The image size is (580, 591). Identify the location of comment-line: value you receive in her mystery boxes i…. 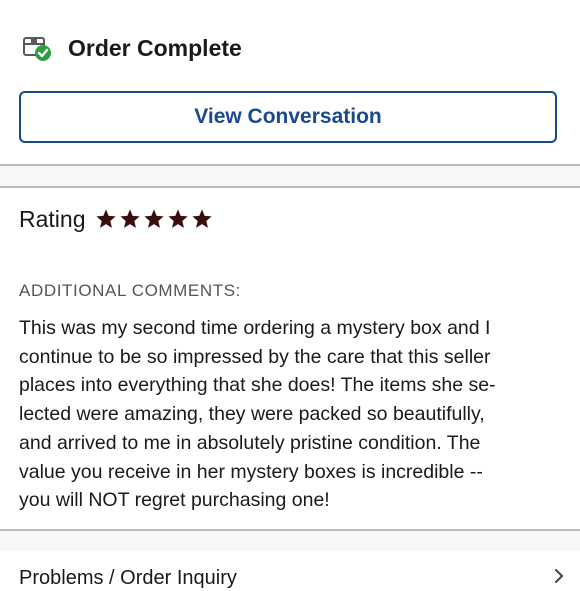
(251, 471).